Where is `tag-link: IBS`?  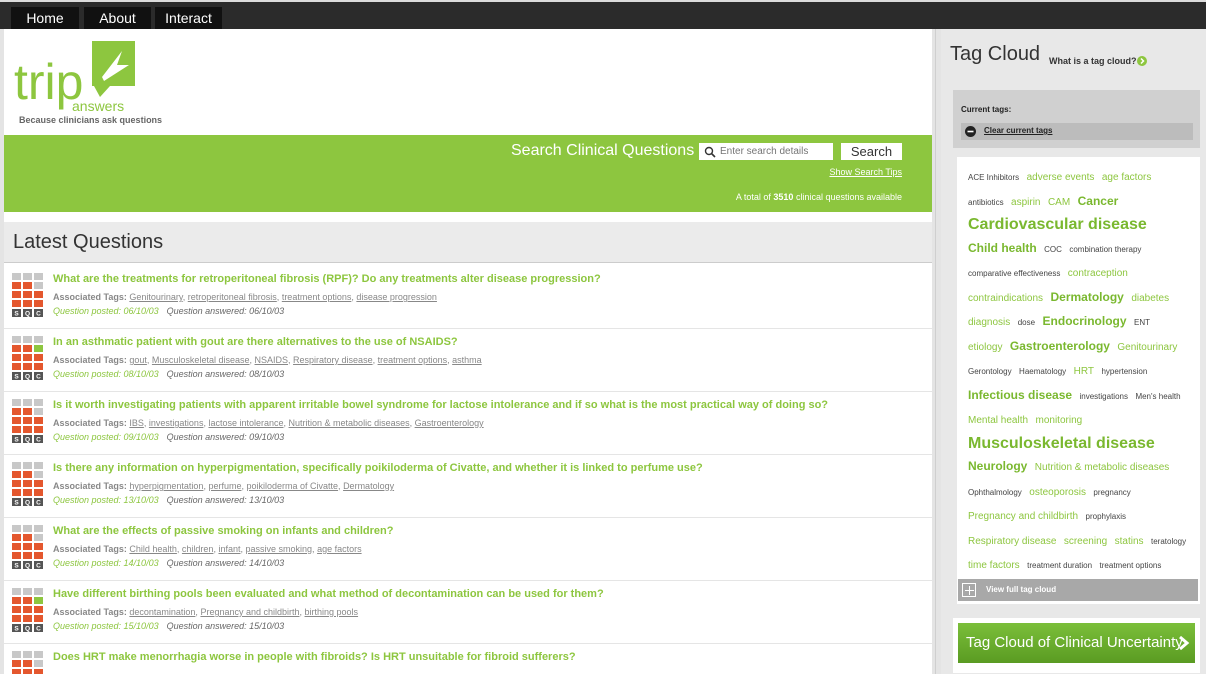
tag-link: IBS is located at coordinates (136, 423).